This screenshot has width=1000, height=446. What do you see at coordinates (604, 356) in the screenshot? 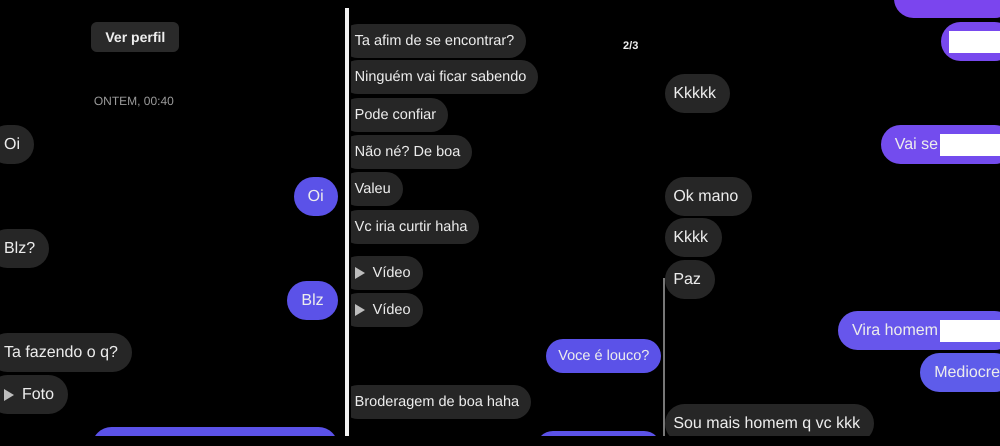
I see `message-bubble: Voce é louco?` at bounding box center [604, 356].